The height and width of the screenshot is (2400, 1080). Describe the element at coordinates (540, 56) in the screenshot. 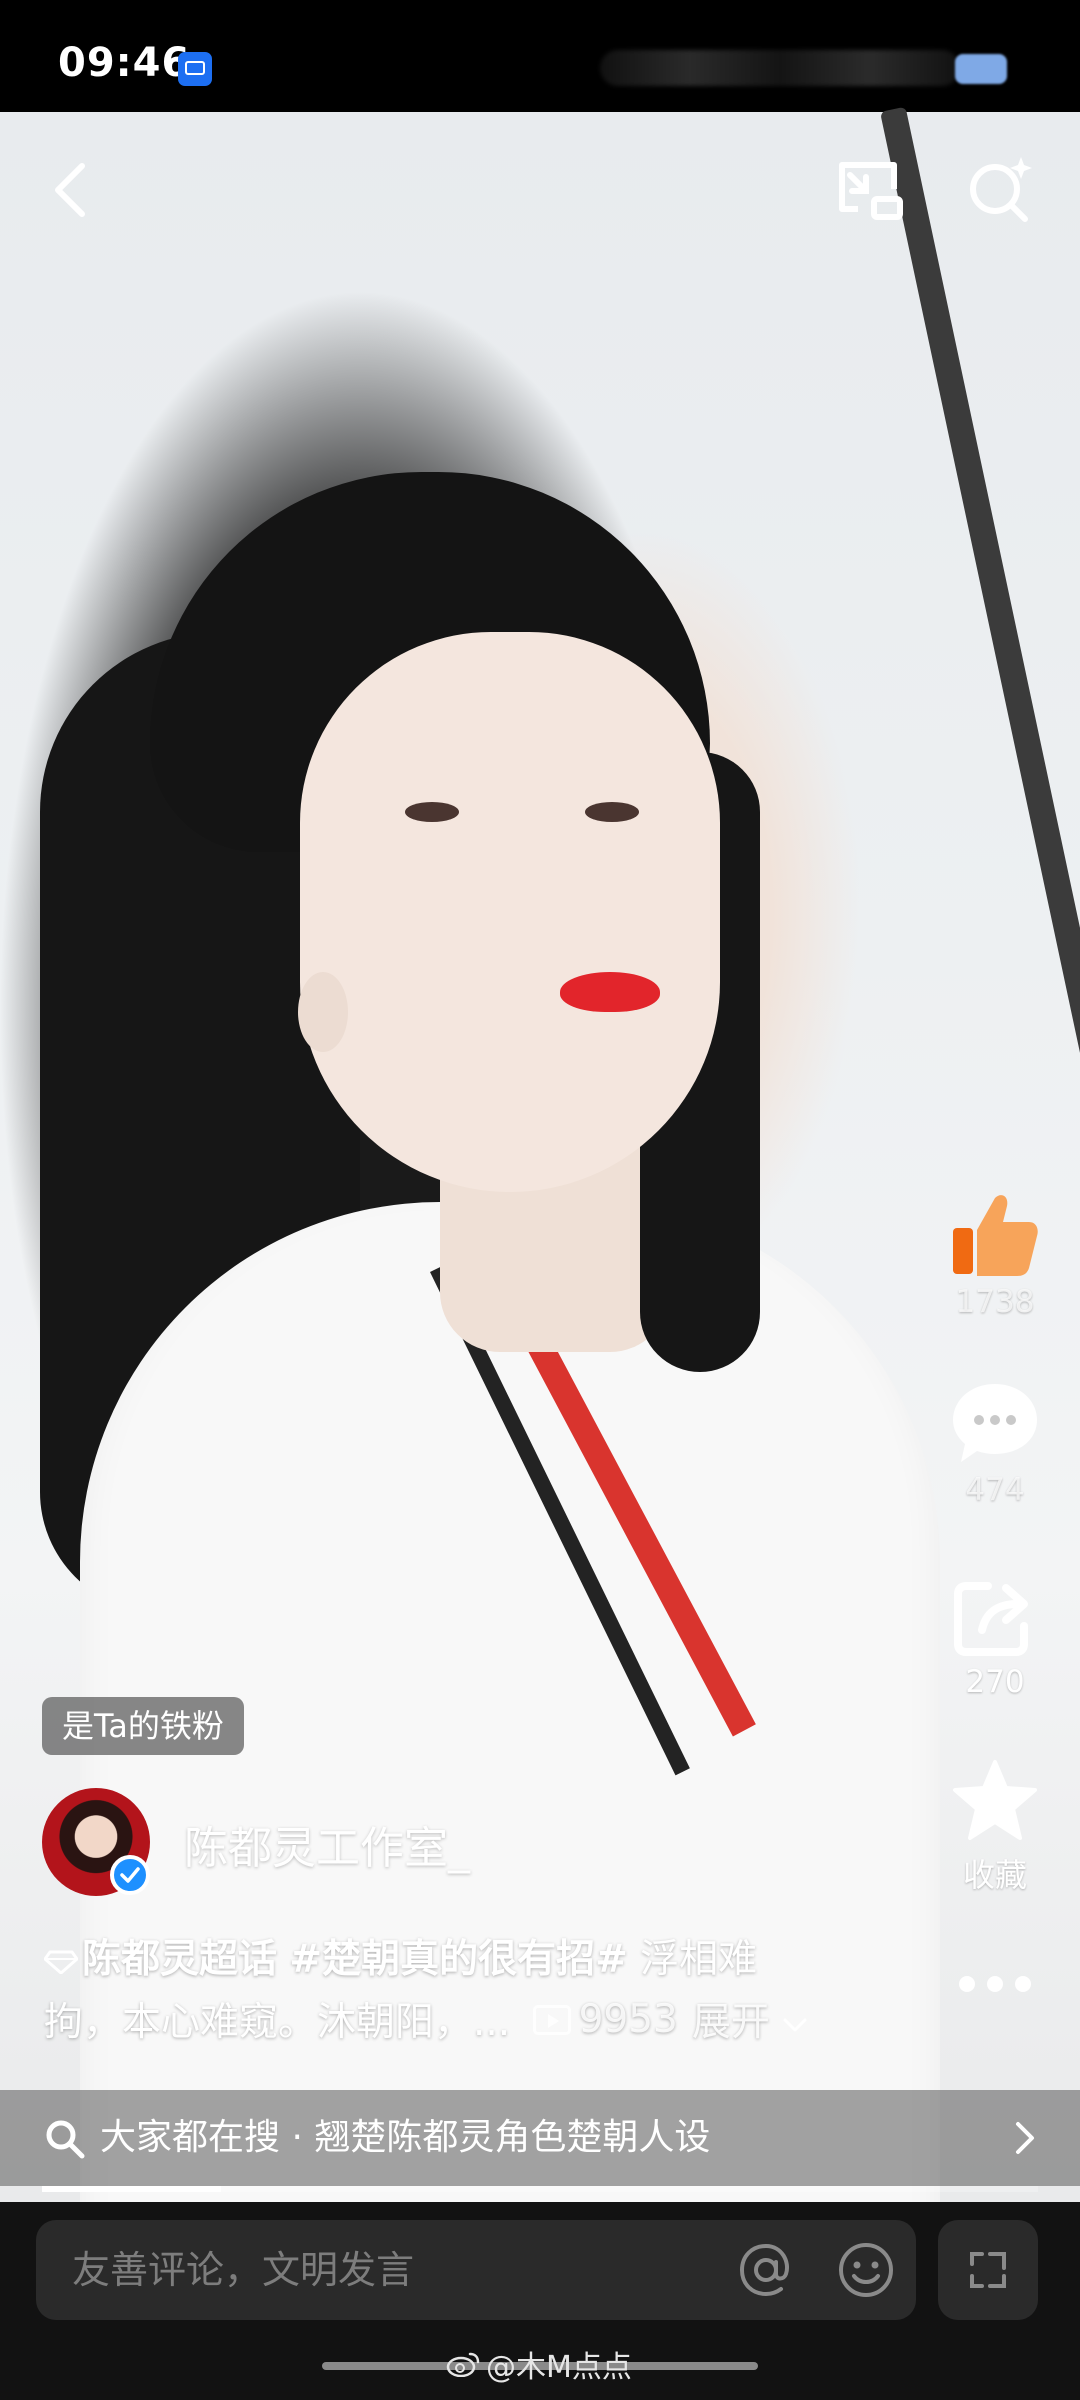

I see `status-bar: 09:46` at that location.